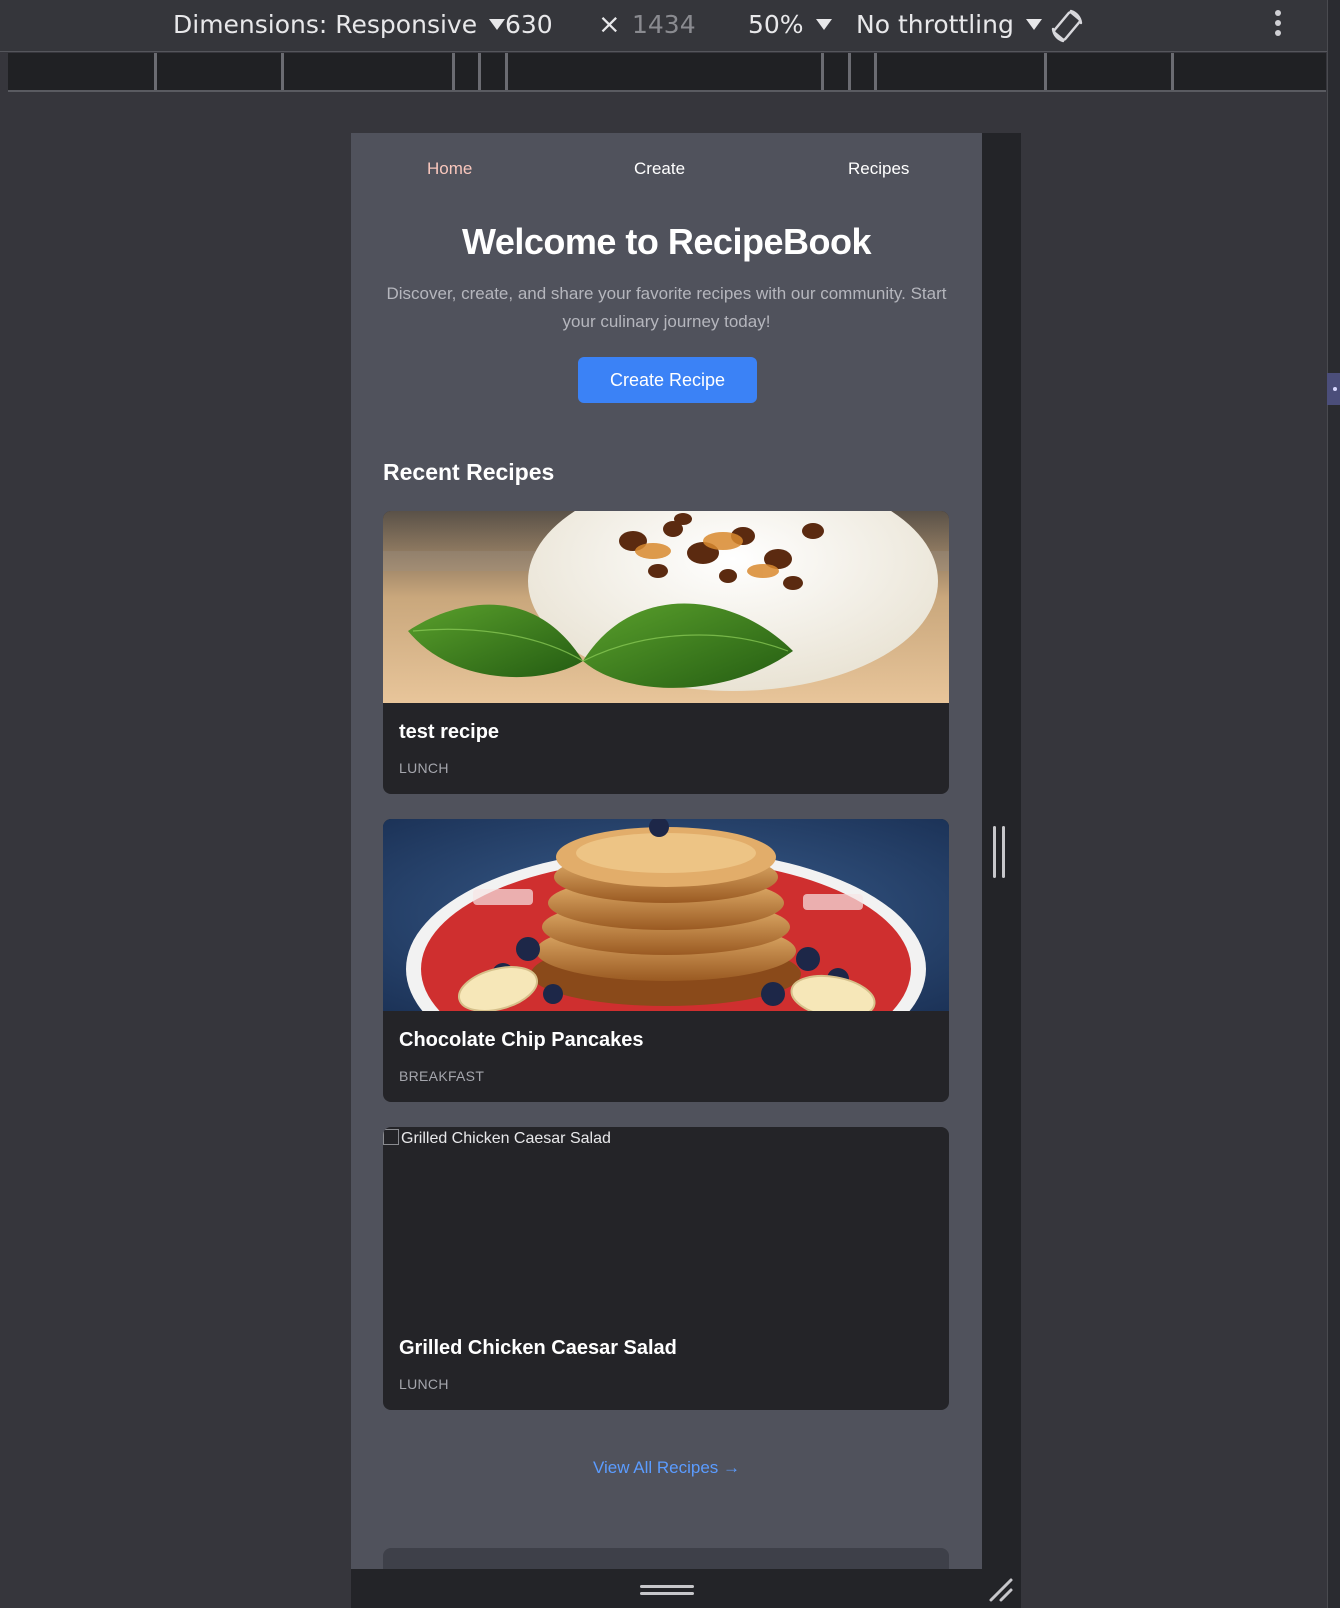 The width and height of the screenshot is (1340, 1608). I want to click on nav-recipes-link: Recipes, so click(878, 169).